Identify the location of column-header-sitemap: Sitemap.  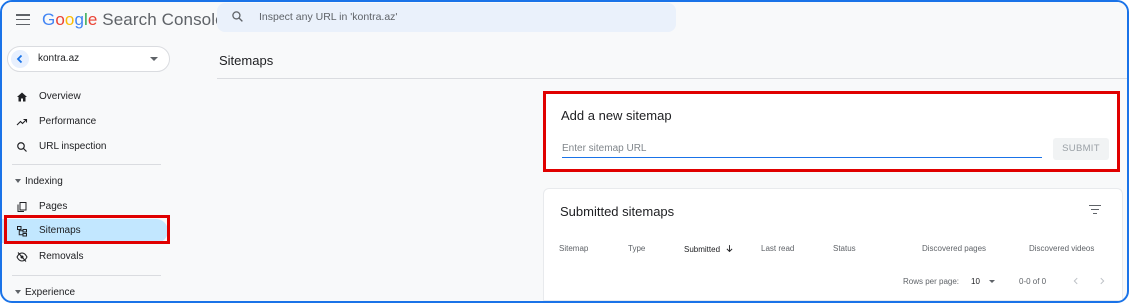
(573, 248).